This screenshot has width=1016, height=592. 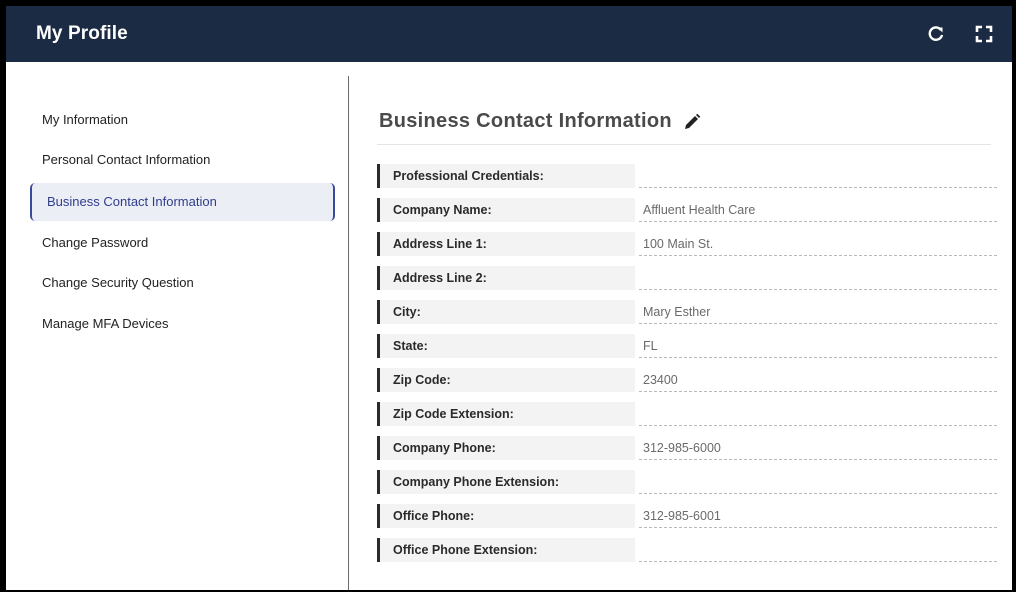 I want to click on field-value: FL, so click(x=818, y=347).